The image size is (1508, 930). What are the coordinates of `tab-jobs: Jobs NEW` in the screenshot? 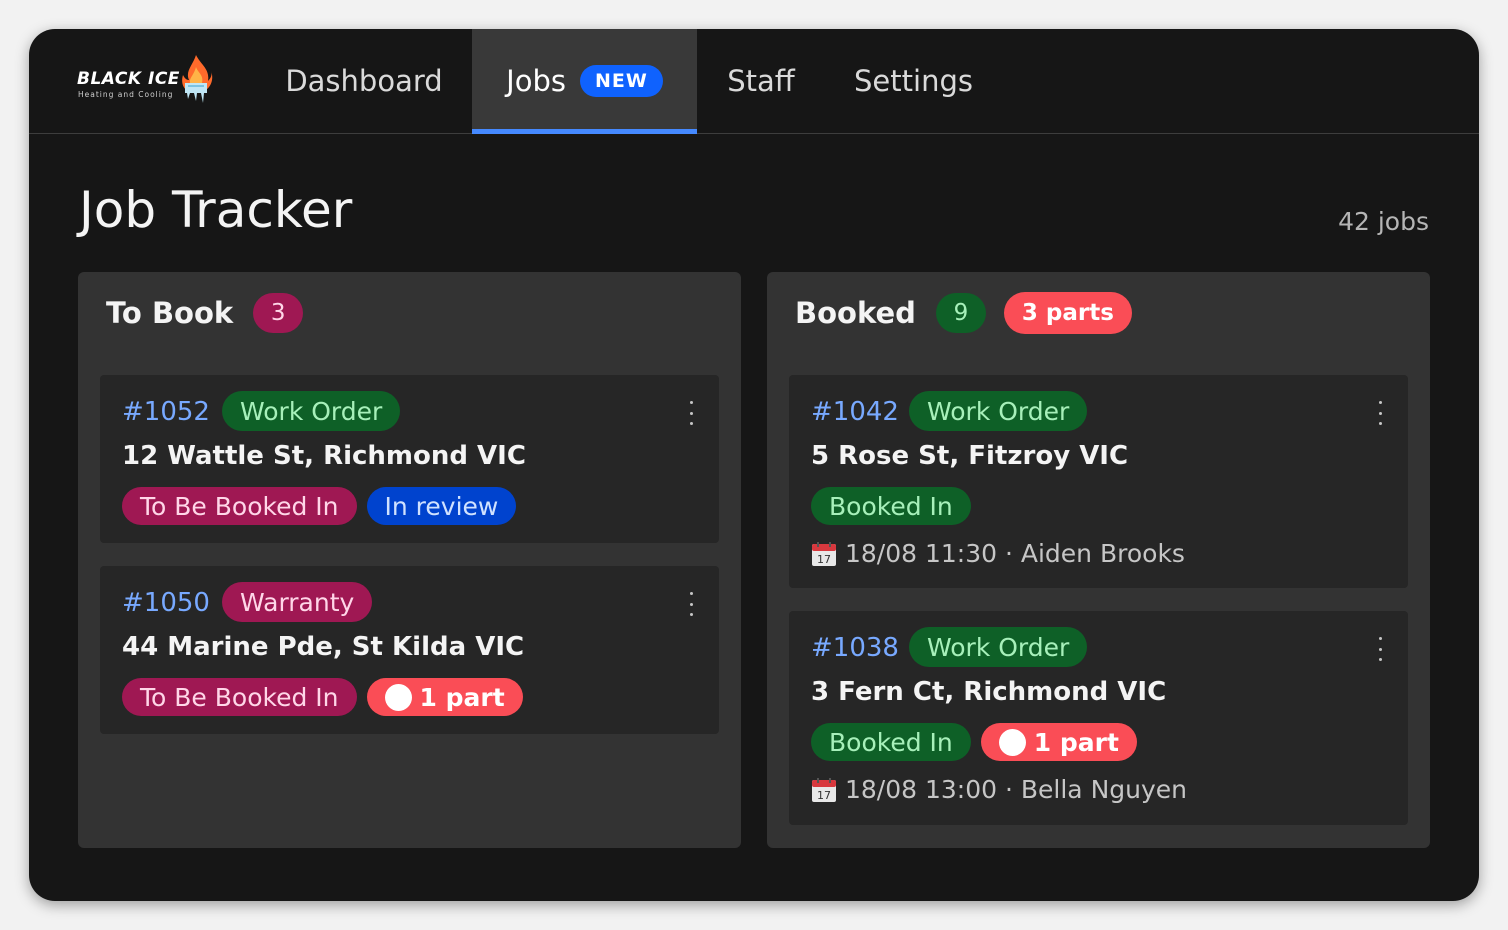 It's located at (584, 81).